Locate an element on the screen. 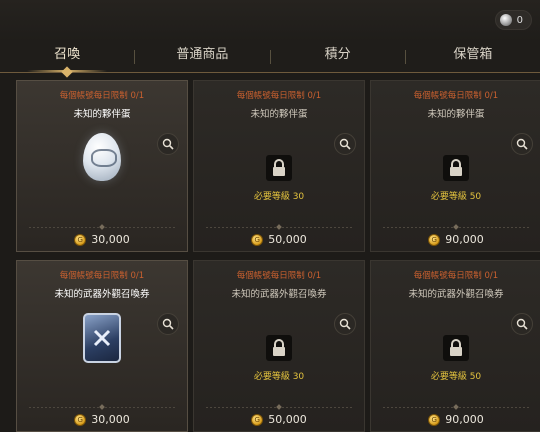 The height and width of the screenshot is (432, 540). currency-value: 0 is located at coordinates (519, 20).